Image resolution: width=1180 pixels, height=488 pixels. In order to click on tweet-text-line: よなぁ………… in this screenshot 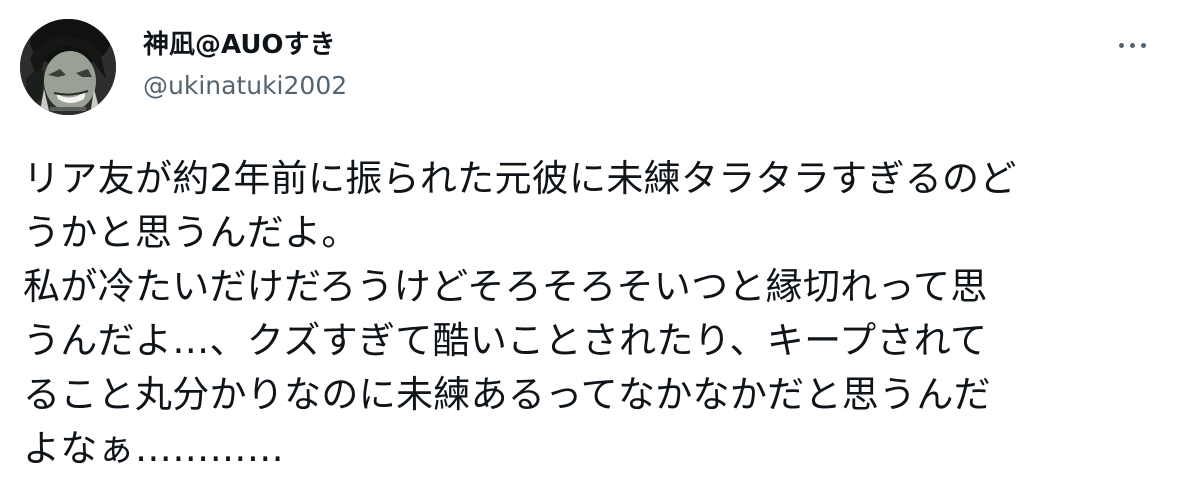, I will do `click(154, 448)`.